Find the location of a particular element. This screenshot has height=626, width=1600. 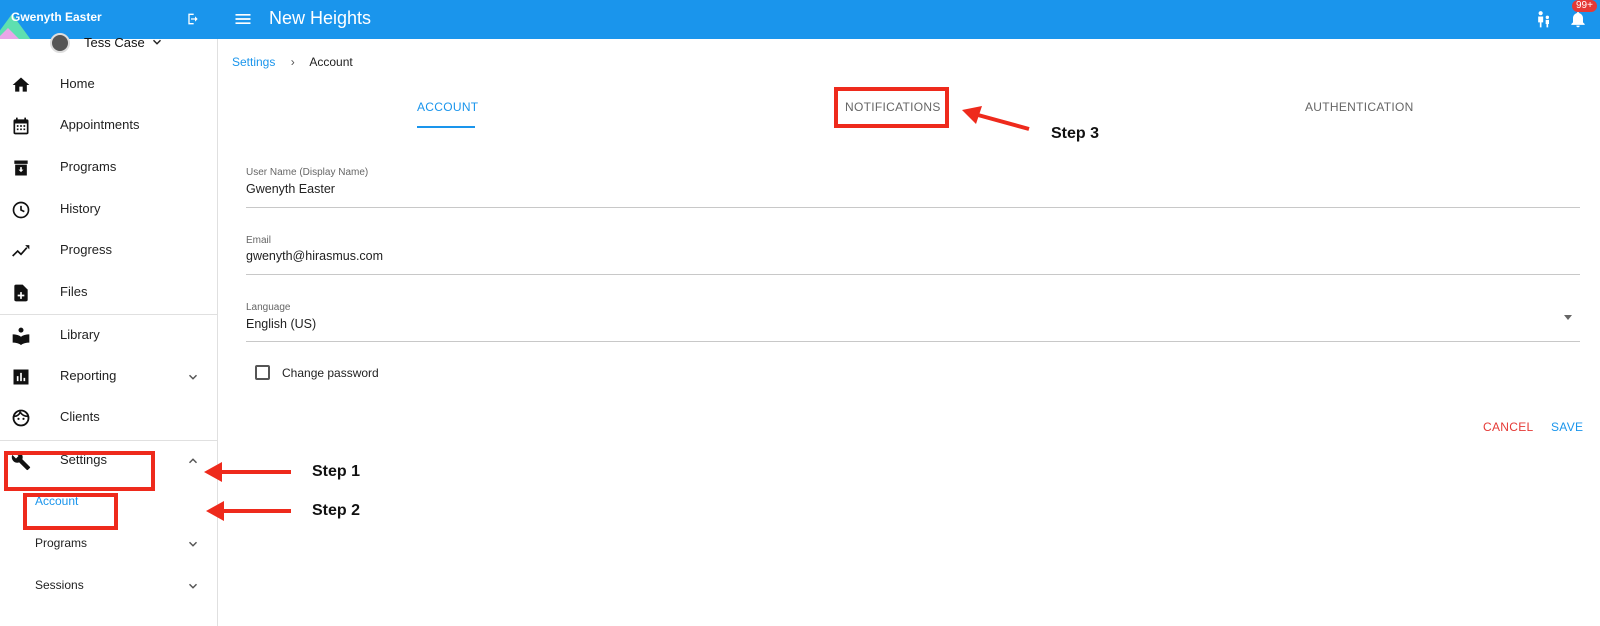

breadcrumb-current: Account is located at coordinates (331, 62).